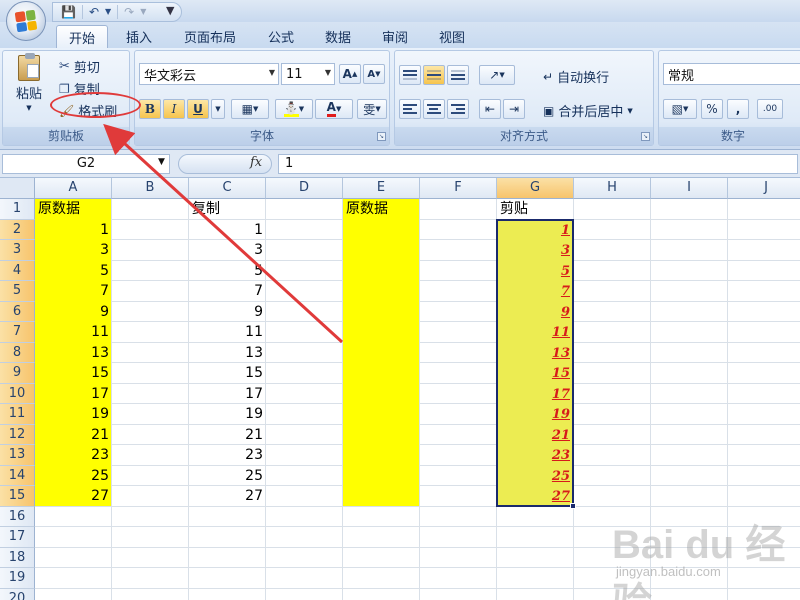  I want to click on borders-button: ▦ ▼, so click(250, 109).